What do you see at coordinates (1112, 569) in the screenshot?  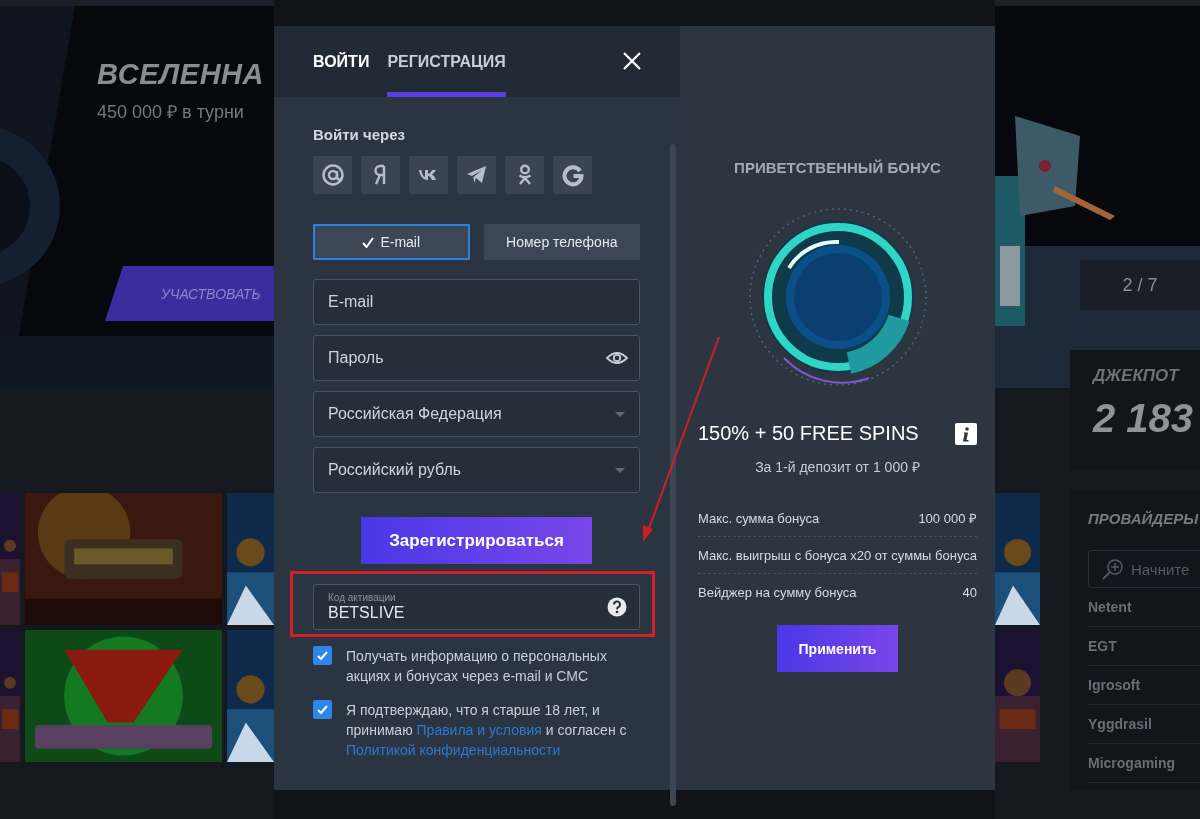 I see `search-icon` at bounding box center [1112, 569].